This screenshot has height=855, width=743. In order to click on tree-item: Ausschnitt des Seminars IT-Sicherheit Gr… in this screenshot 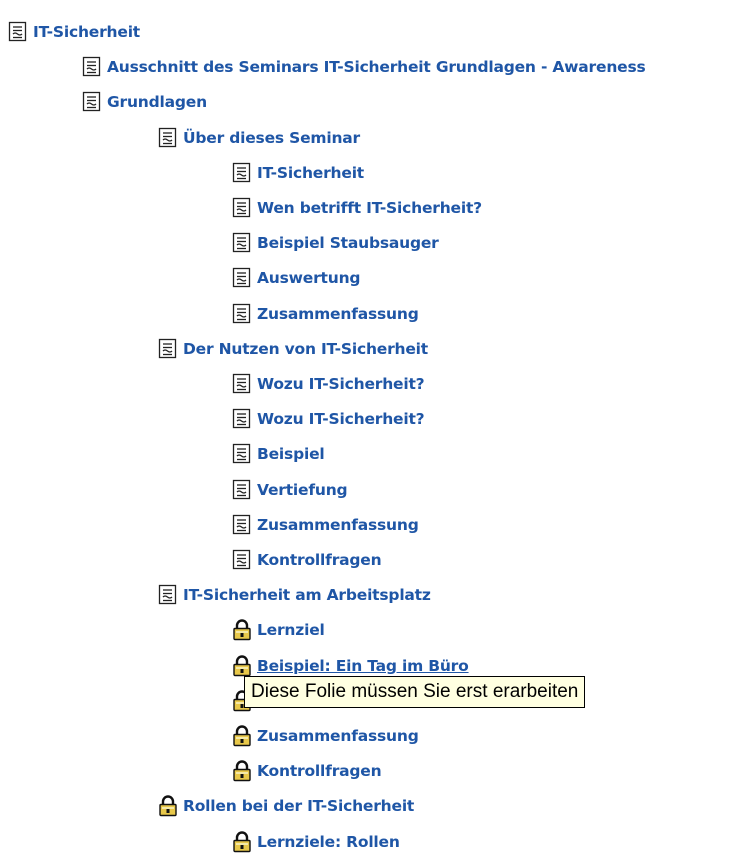, I will do `click(364, 67)`.